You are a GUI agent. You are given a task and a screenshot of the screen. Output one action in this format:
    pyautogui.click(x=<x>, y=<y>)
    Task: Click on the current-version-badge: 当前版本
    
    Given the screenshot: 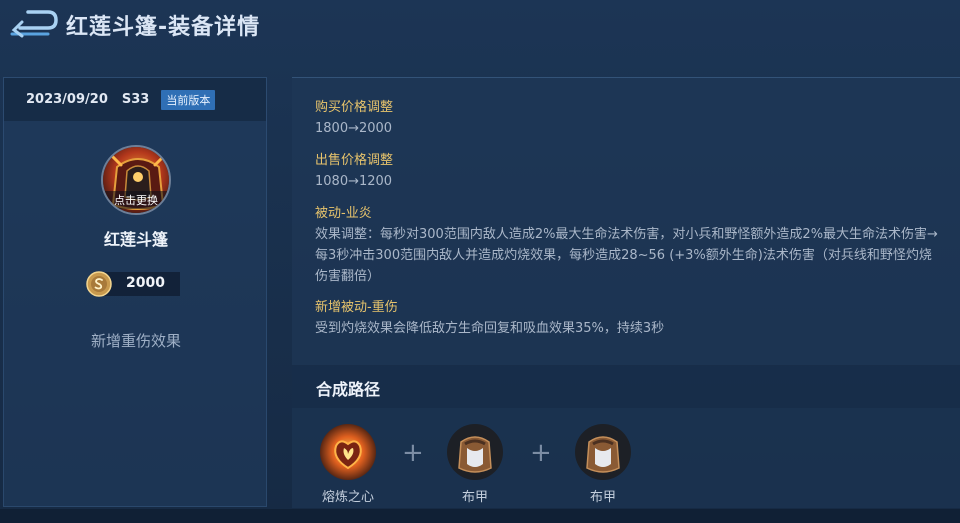 What is the action you would take?
    pyautogui.click(x=188, y=99)
    